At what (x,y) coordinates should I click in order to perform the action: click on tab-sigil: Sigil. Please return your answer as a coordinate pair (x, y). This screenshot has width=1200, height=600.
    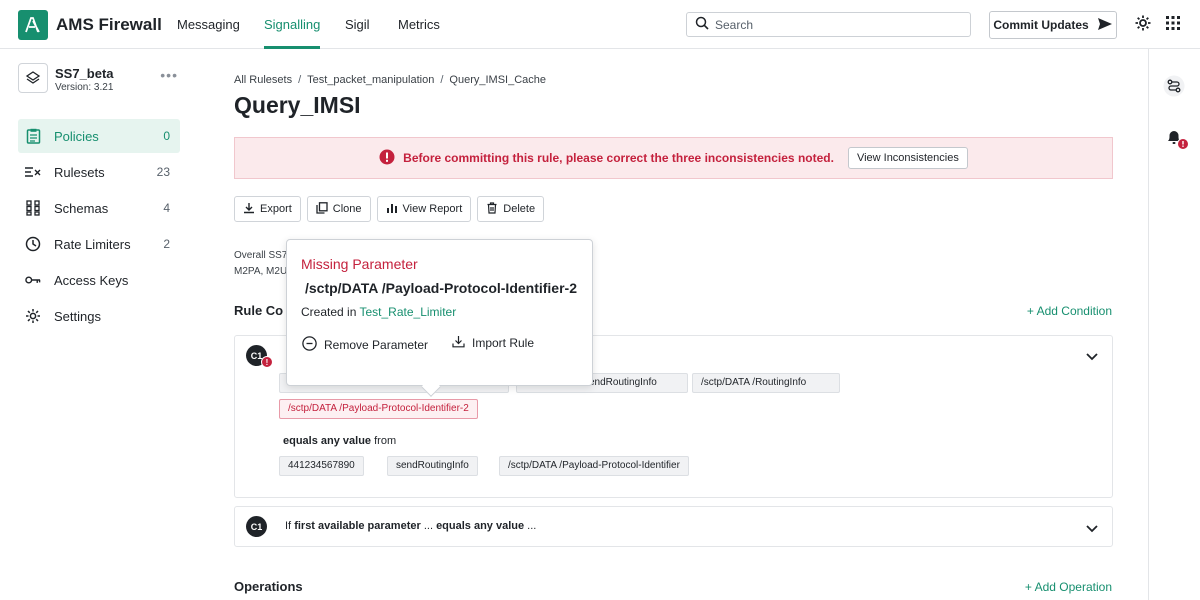
    Looking at the image, I should click on (357, 24).